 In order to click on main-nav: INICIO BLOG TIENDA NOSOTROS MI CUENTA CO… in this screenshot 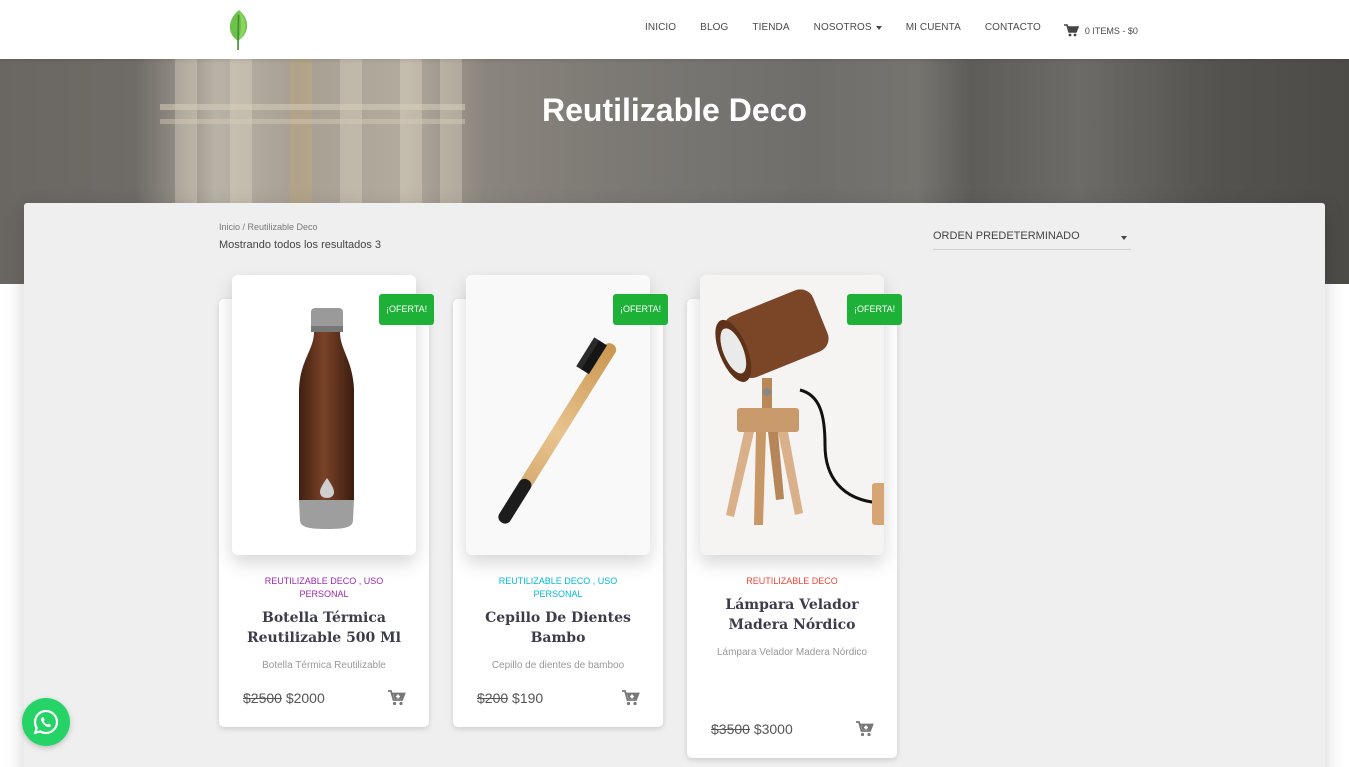, I will do `click(891, 29)`.